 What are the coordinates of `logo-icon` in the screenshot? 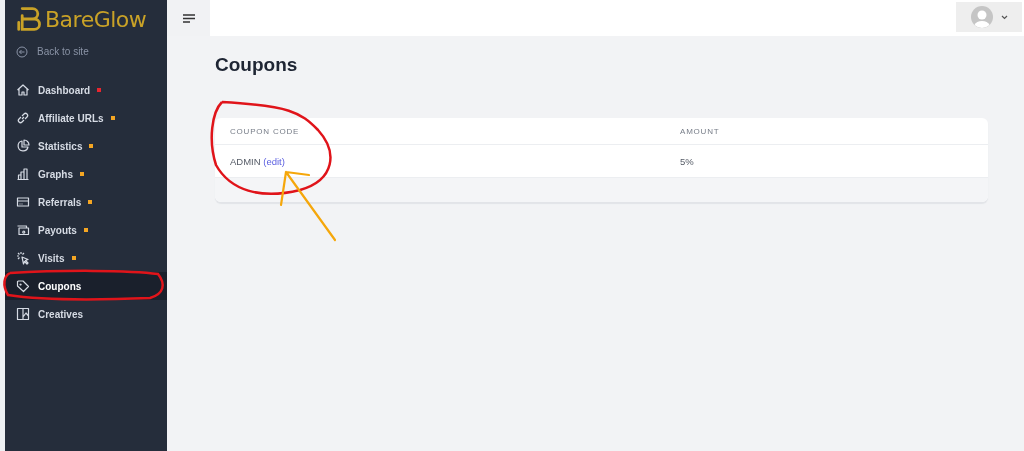 It's located at (30, 19).